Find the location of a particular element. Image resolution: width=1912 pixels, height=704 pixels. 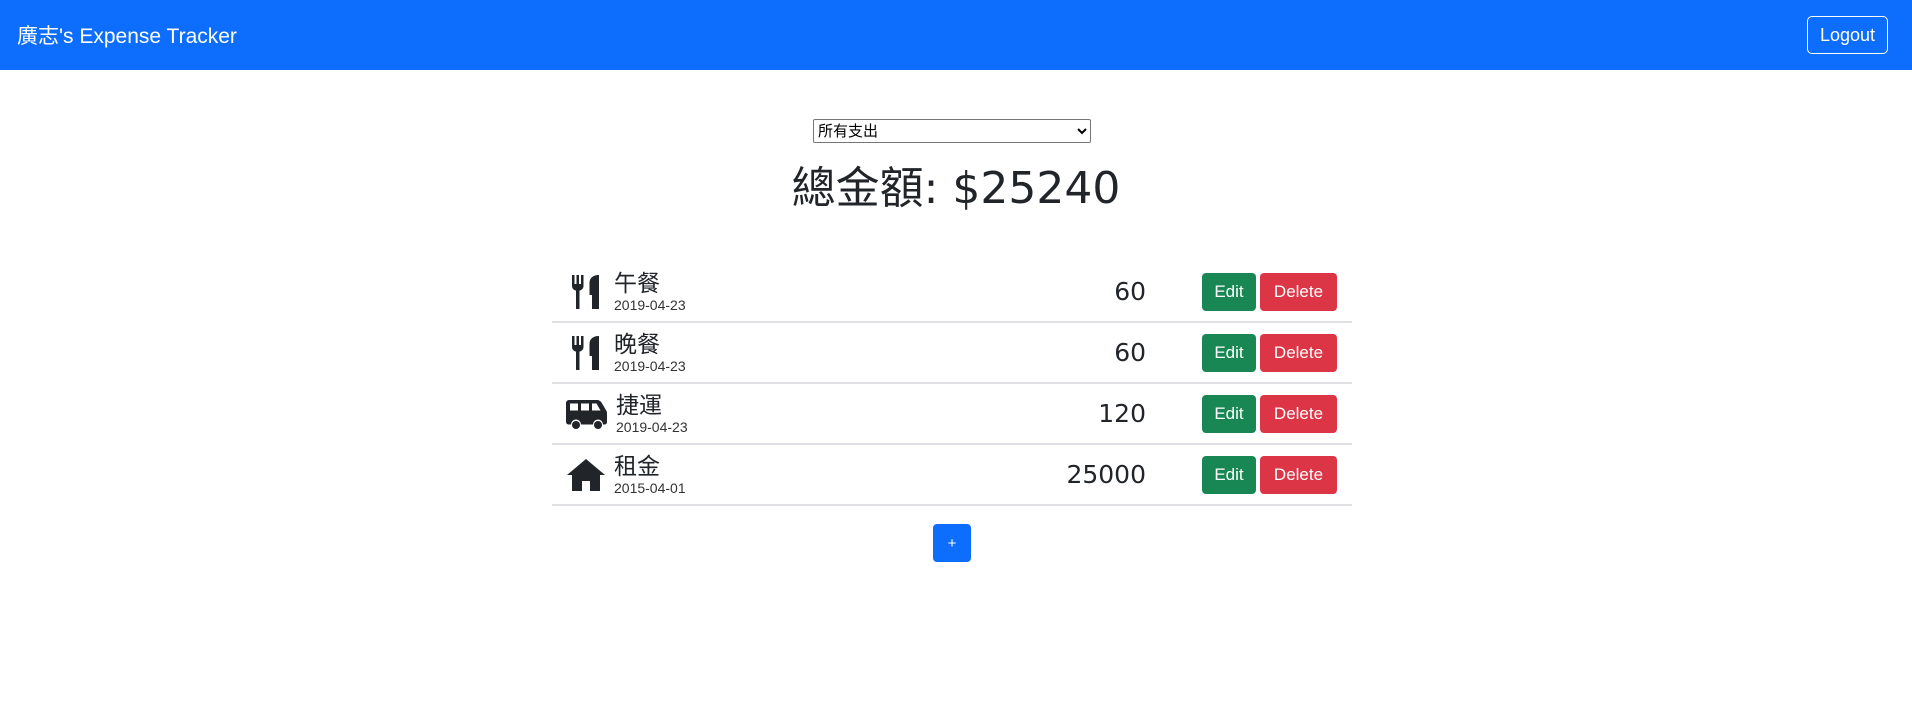

expense-info: 捷運 2019-04-23 is located at coordinates (652, 414).